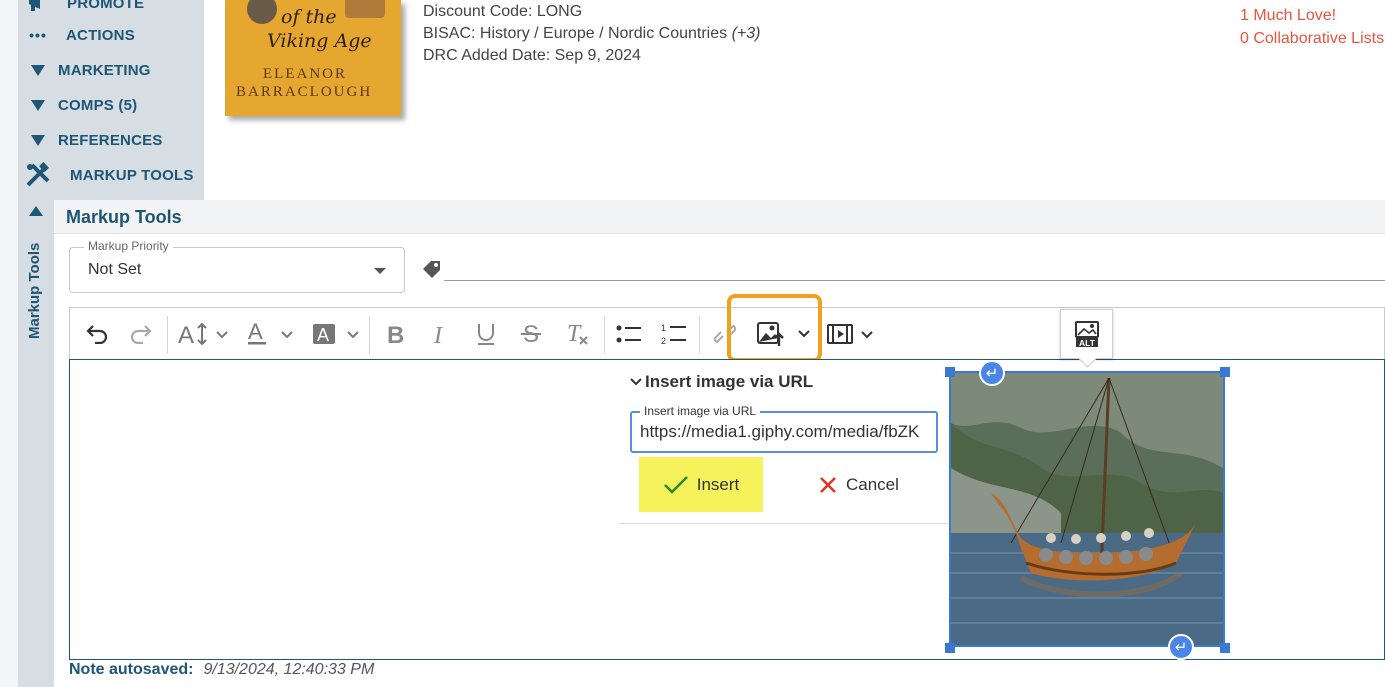  Describe the element at coordinates (774, 328) in the screenshot. I see `insert-image-highlight` at that location.